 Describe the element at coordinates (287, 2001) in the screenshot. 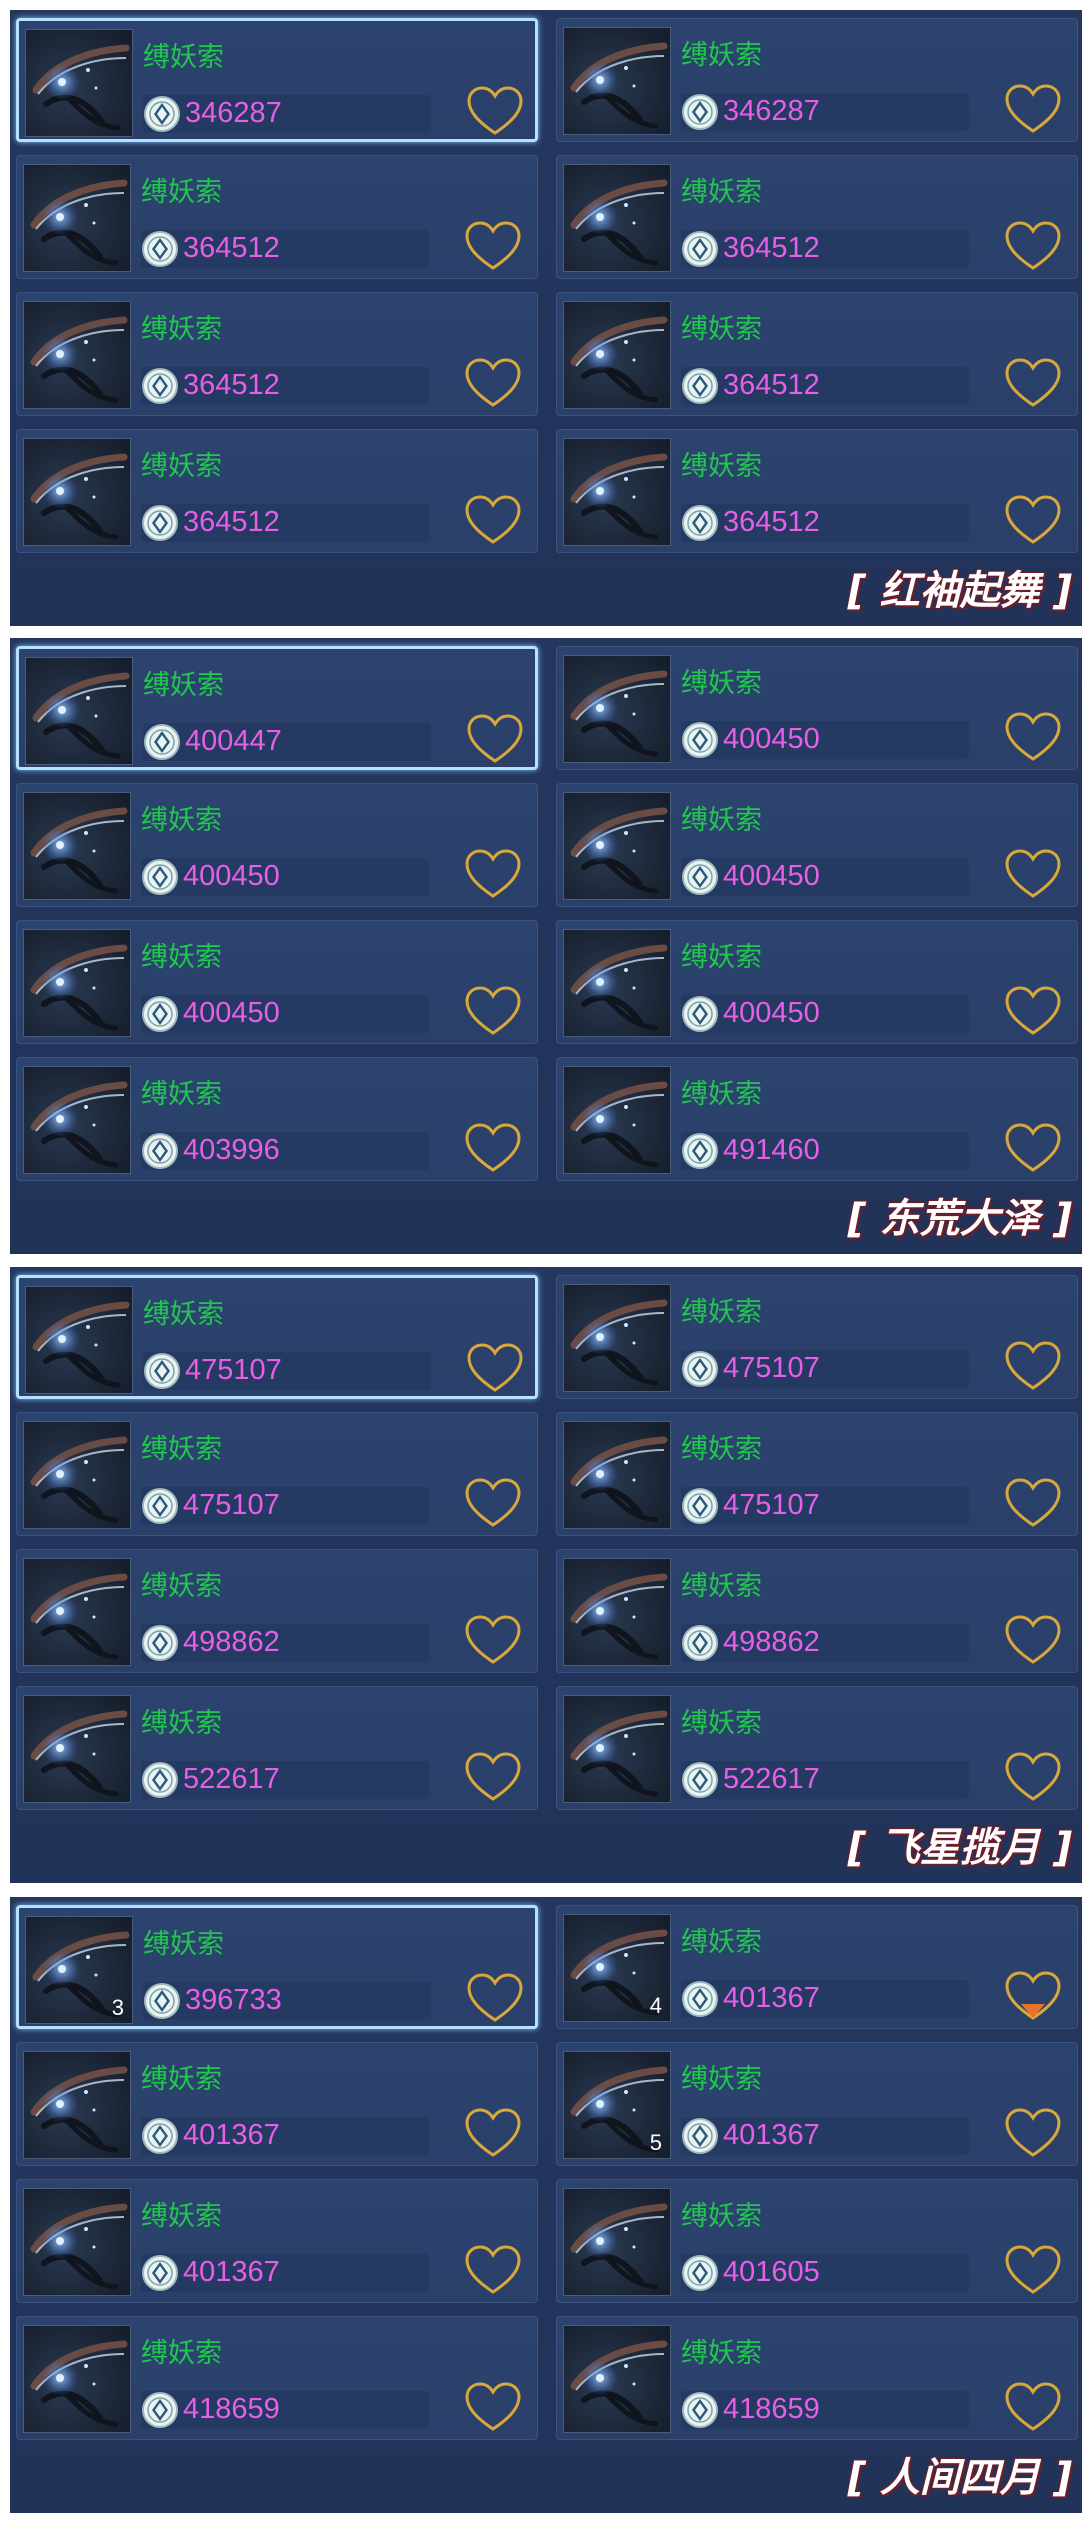

I see `price-bar: 396733` at that location.